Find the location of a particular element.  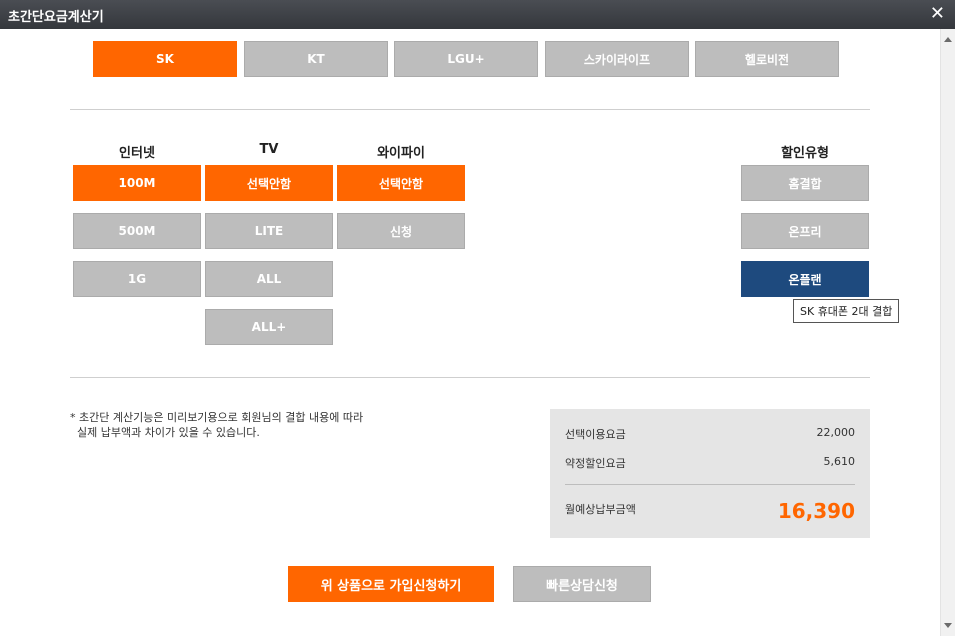

total-row: 월예상납부금액 16,390 is located at coordinates (710, 511).